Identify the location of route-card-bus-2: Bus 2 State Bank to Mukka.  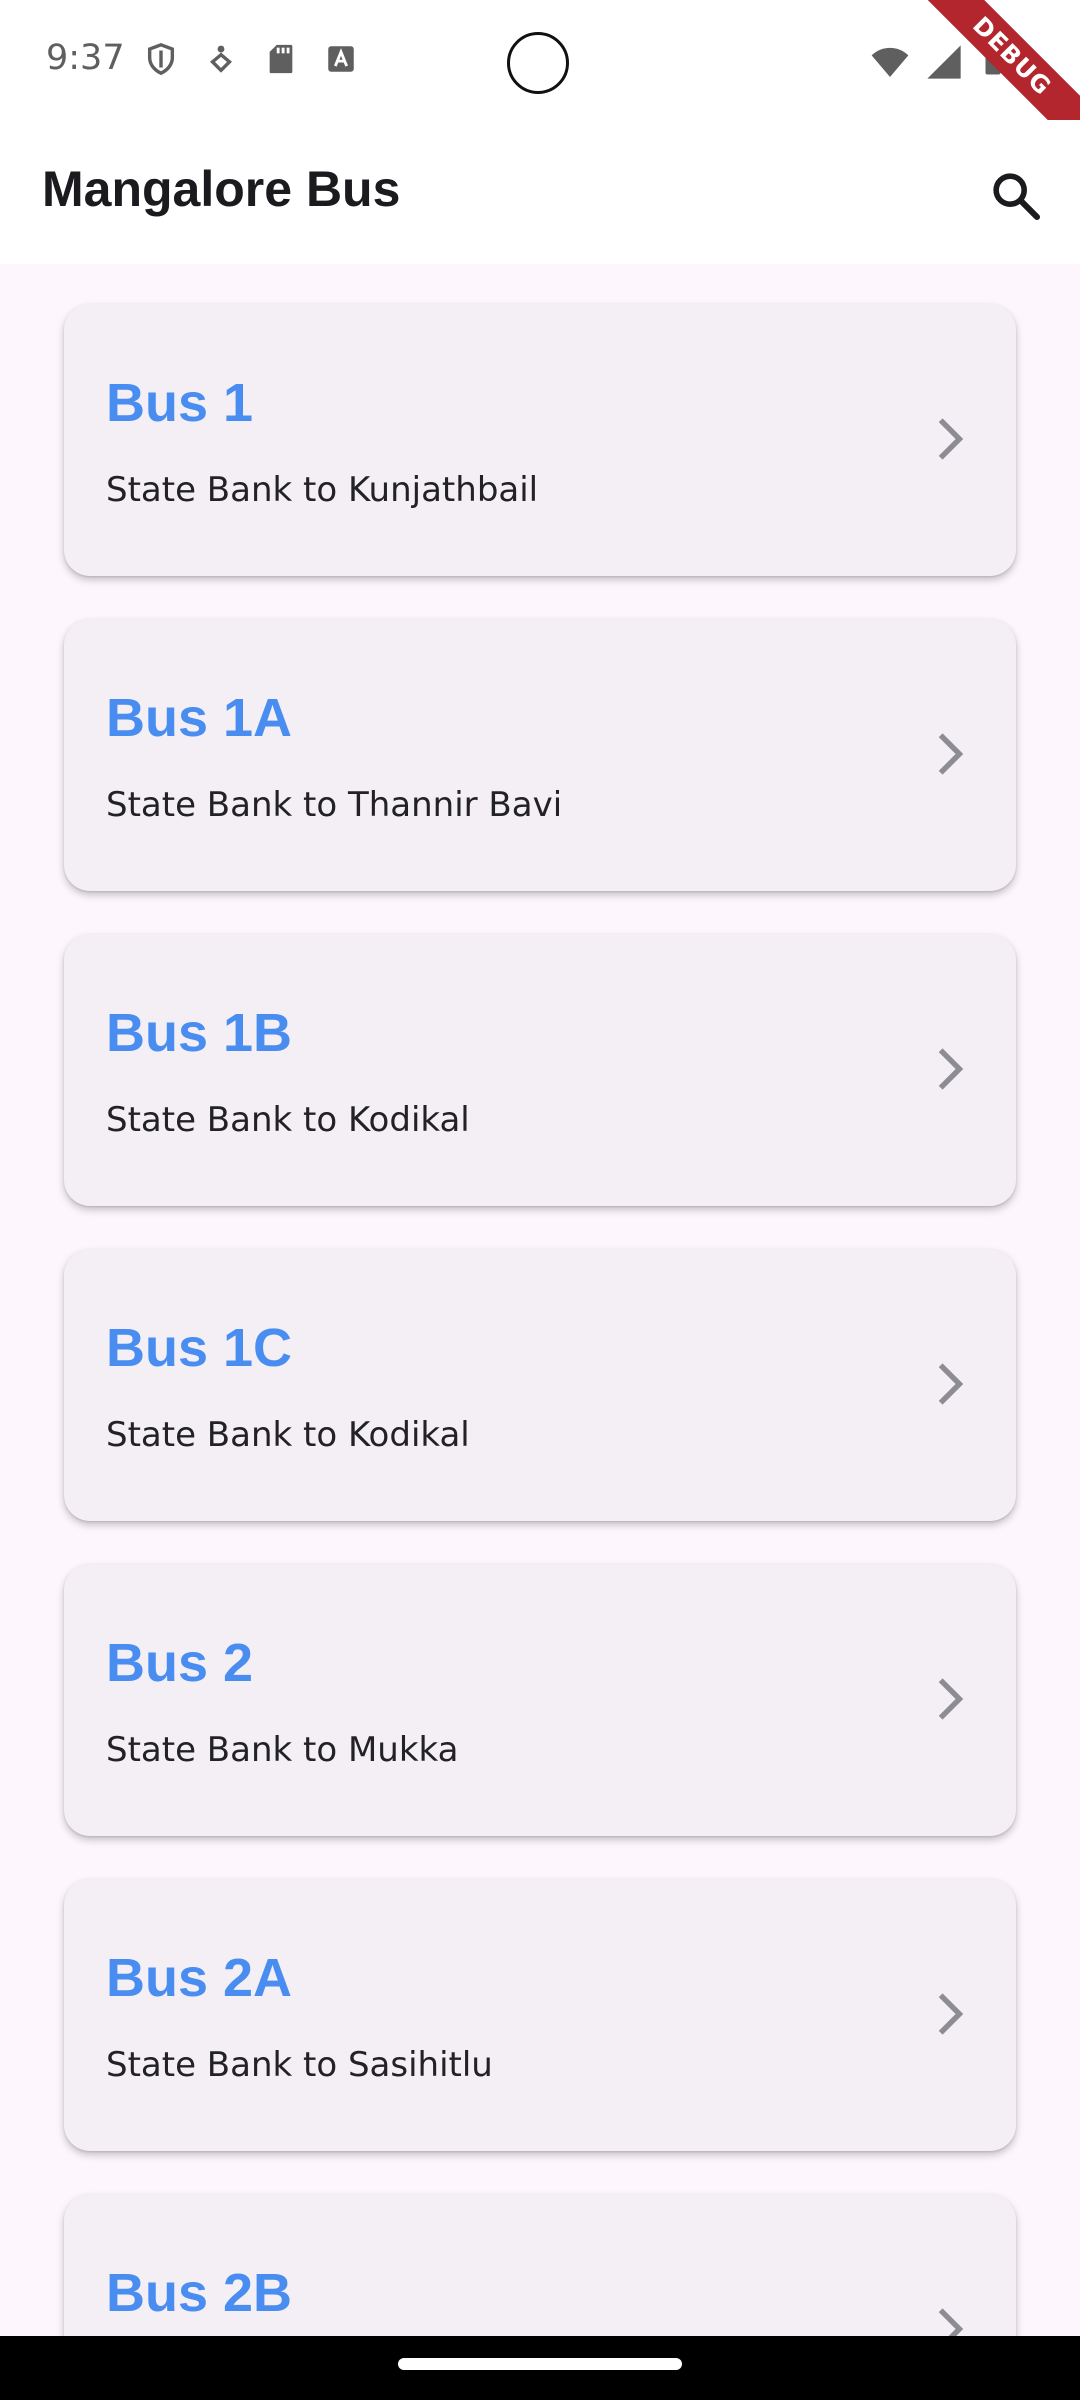
(540, 1700).